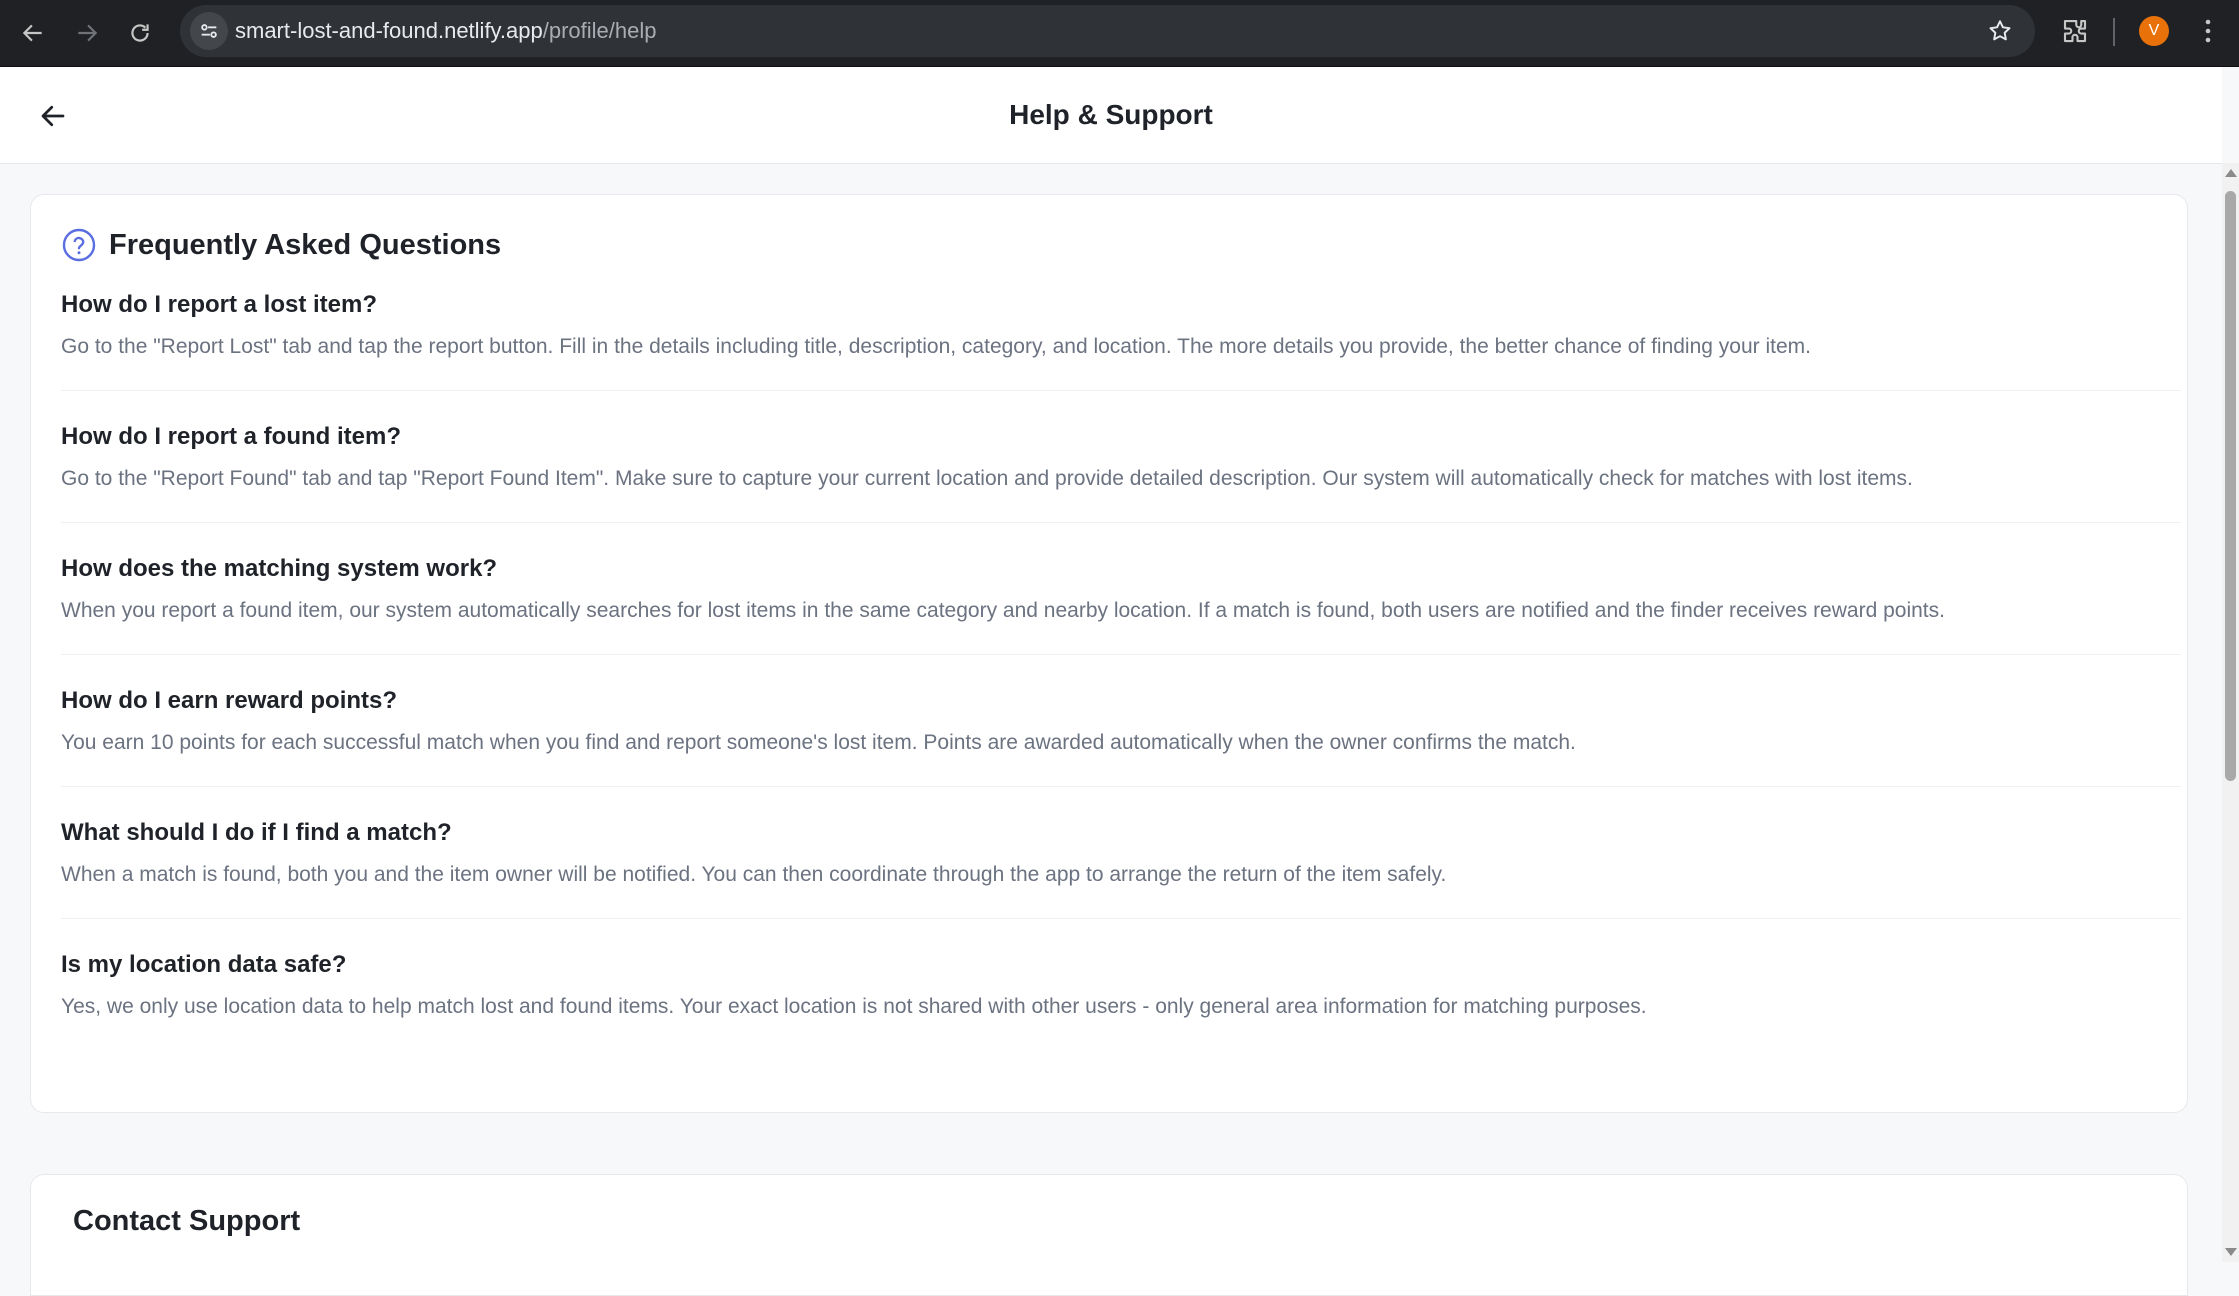  Describe the element at coordinates (1109, 1235) in the screenshot. I see `contact-support-card: Contact Support` at that location.